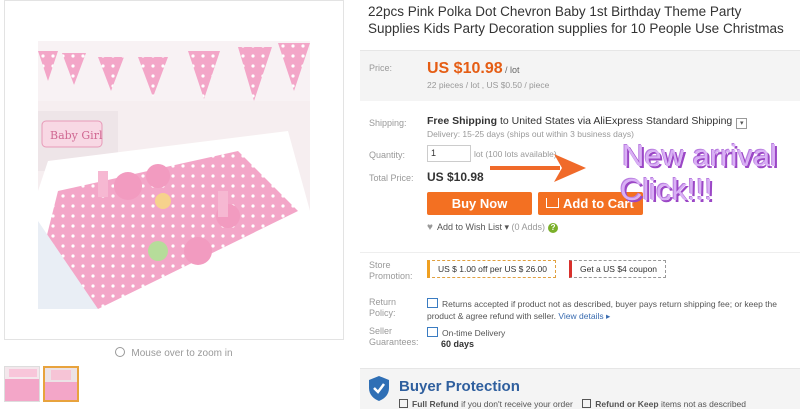  Describe the element at coordinates (469, 227) in the screenshot. I see `add-to-wishlist-link: Add to Wish List` at that location.